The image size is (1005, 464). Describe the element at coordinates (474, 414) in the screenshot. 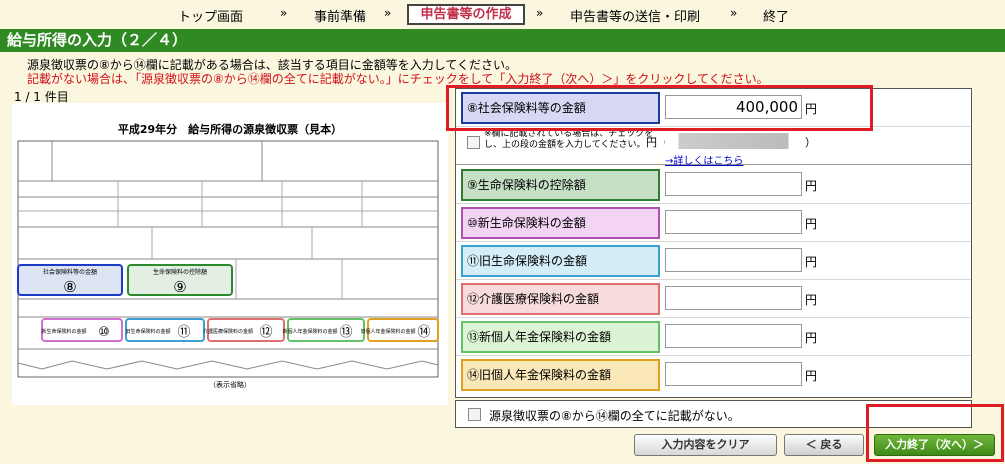

I see `no-entry-checkbox` at that location.